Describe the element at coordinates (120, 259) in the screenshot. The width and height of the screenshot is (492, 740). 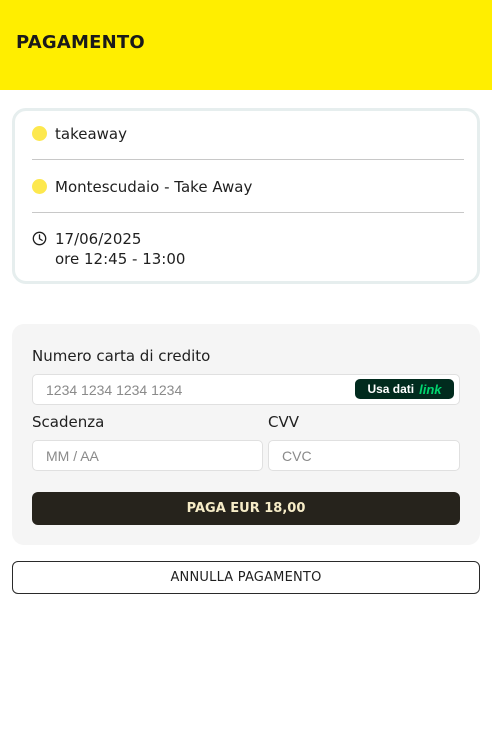
I see `pickup-time-slot: ore 12:45 - 13:00` at that location.